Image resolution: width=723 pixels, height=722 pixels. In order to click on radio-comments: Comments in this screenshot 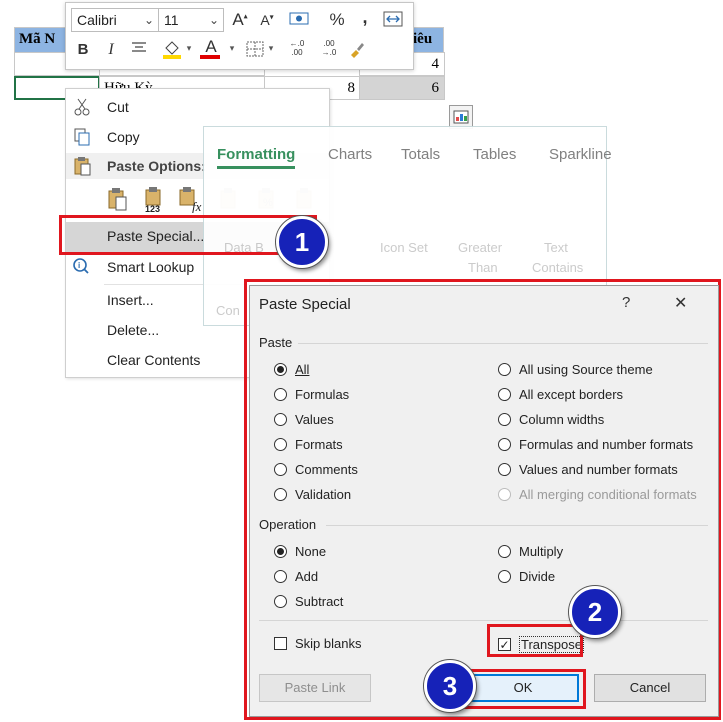, I will do `click(316, 469)`.